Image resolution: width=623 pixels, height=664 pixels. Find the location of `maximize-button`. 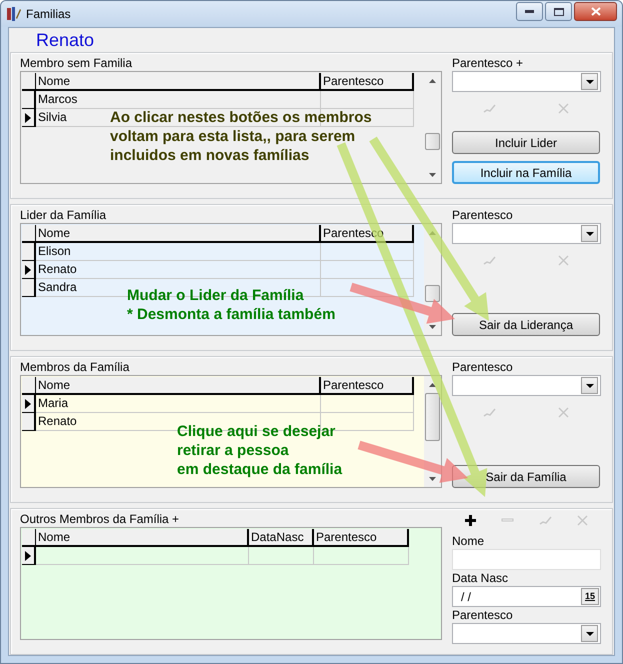

maximize-button is located at coordinates (558, 11).